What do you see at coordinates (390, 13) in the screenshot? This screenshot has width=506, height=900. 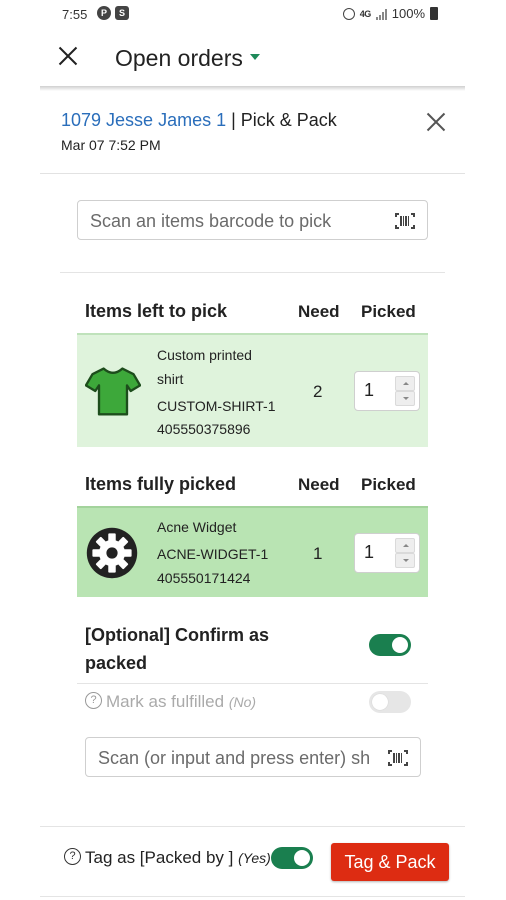 I see `status-system-icons: 4G 100%` at bounding box center [390, 13].